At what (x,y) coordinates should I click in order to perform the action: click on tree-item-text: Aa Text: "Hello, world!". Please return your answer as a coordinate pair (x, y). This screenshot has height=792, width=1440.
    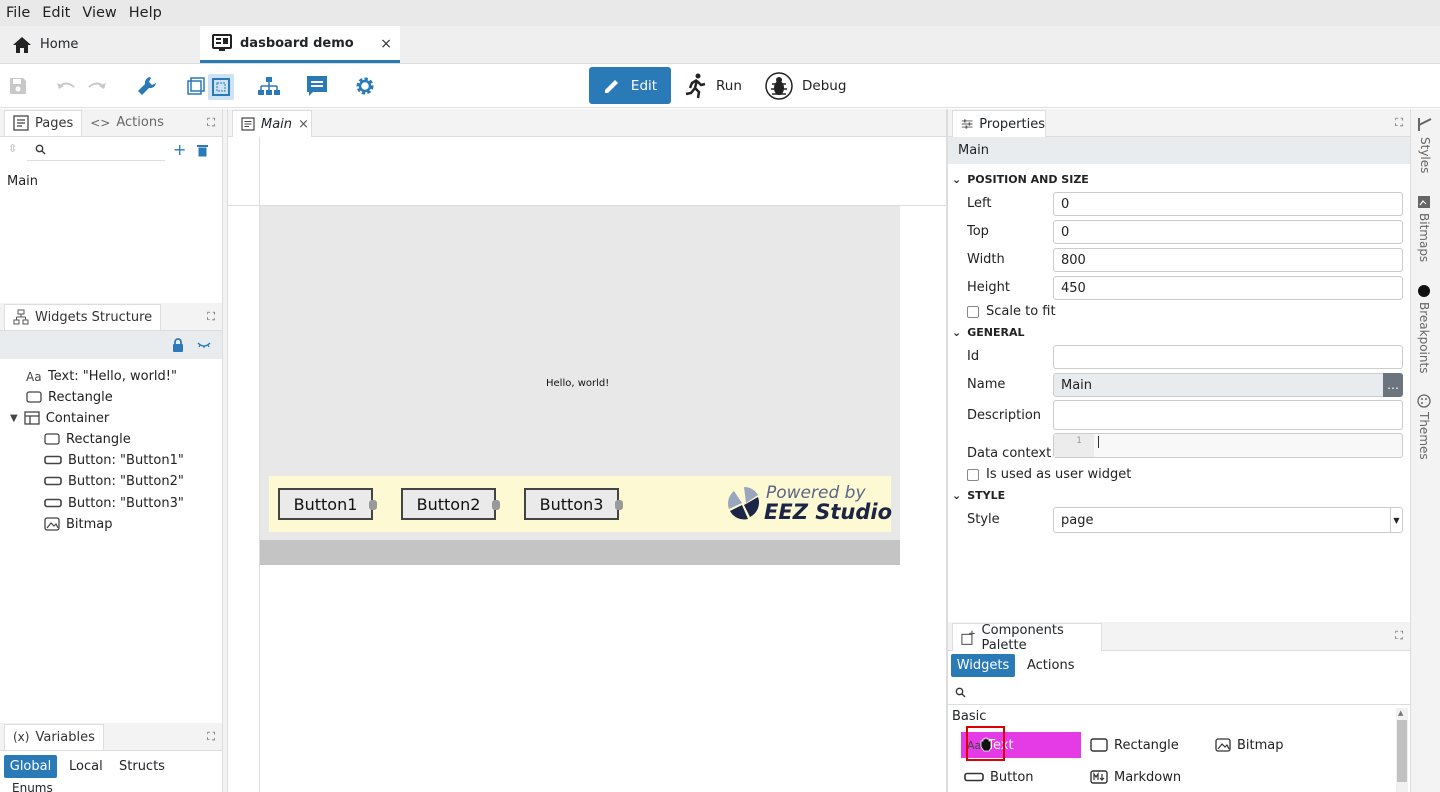
    Looking at the image, I should click on (101, 376).